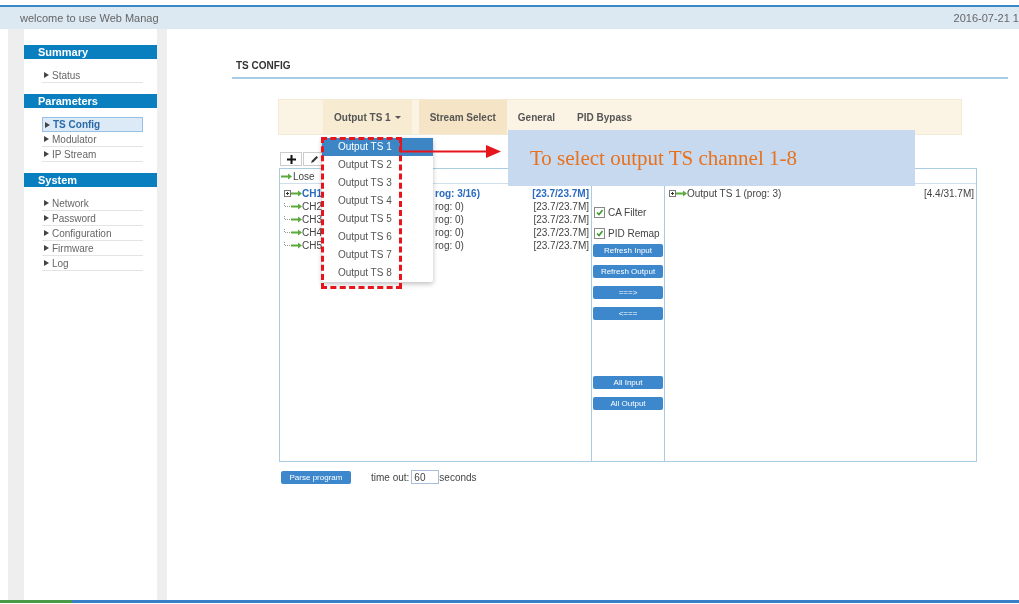 This screenshot has width=1019, height=604. Describe the element at coordinates (92, 233) in the screenshot. I see `nav-item: Configuration` at that location.